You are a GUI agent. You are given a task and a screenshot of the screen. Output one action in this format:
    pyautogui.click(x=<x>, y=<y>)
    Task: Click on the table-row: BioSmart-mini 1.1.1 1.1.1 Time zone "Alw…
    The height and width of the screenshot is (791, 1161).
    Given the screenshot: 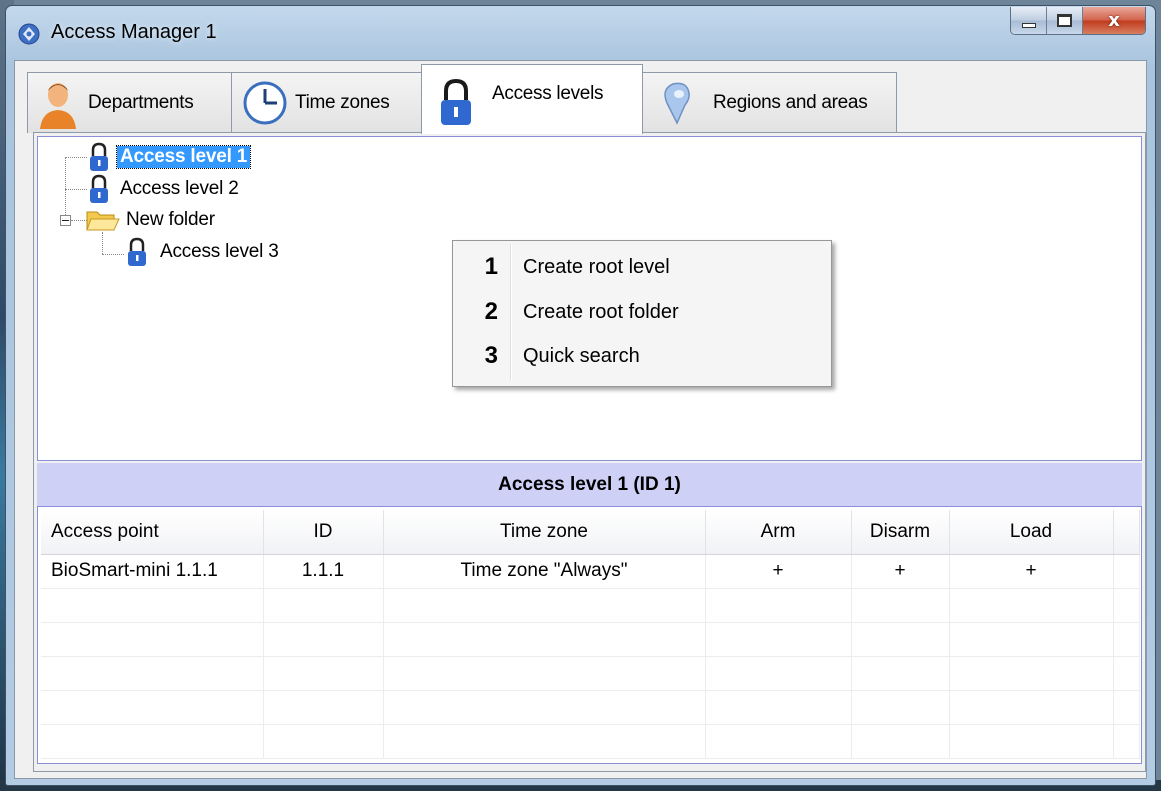 What is the action you would take?
    pyautogui.click(x=590, y=571)
    